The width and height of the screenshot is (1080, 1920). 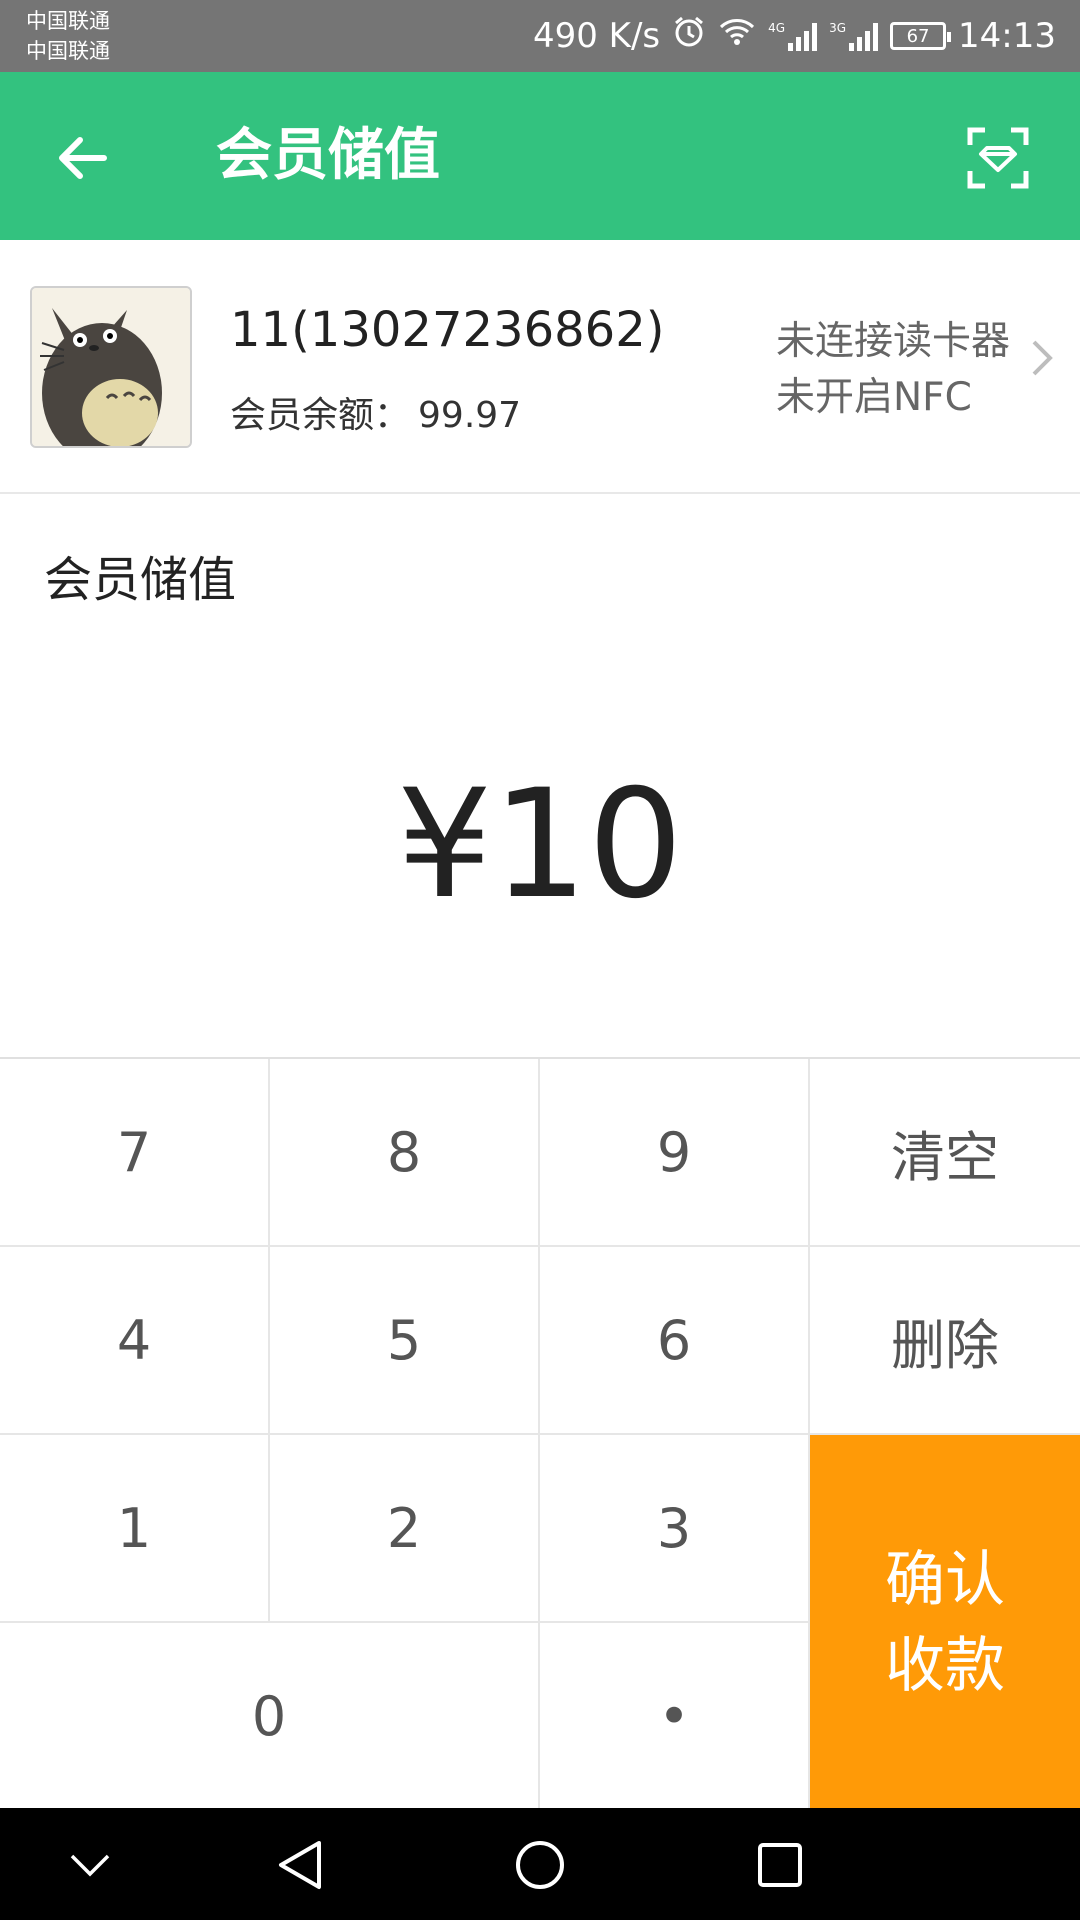 I want to click on nav-recents-button, so click(x=780, y=1865).